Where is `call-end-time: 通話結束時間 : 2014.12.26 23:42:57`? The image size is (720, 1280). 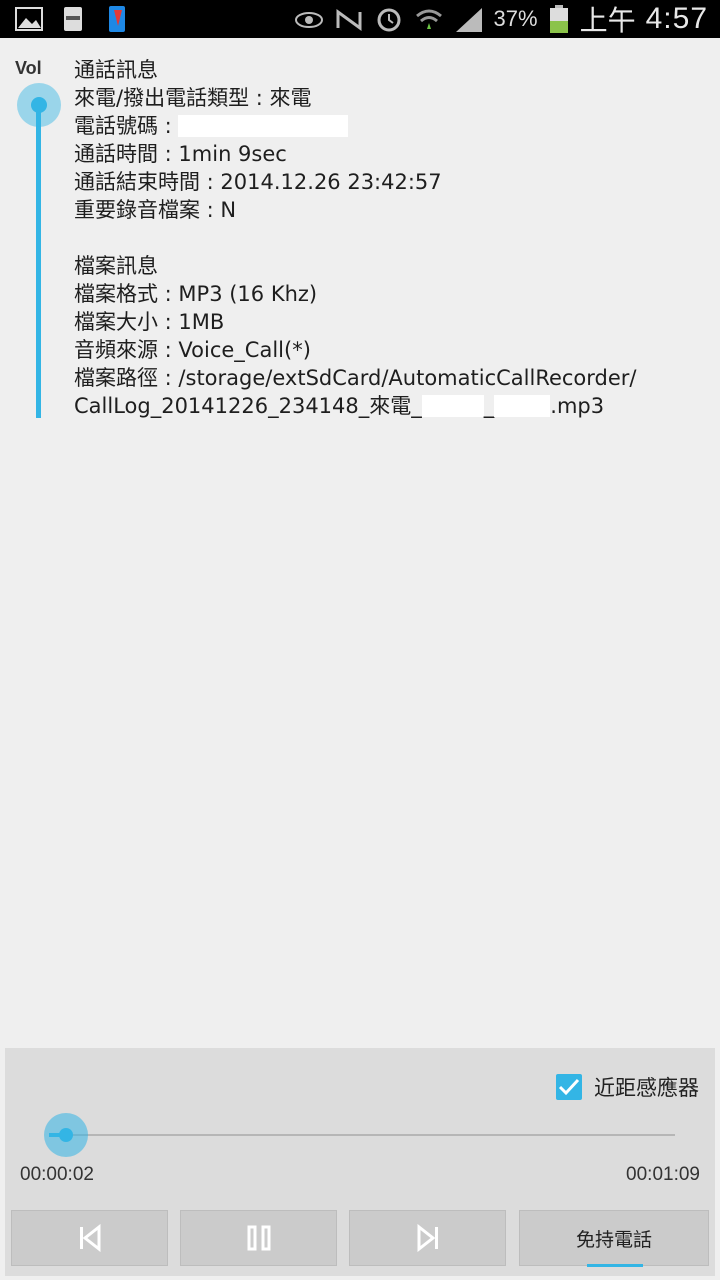 call-end-time: 通話結束時間 : 2014.12.26 23:42:57 is located at coordinates (258, 182).